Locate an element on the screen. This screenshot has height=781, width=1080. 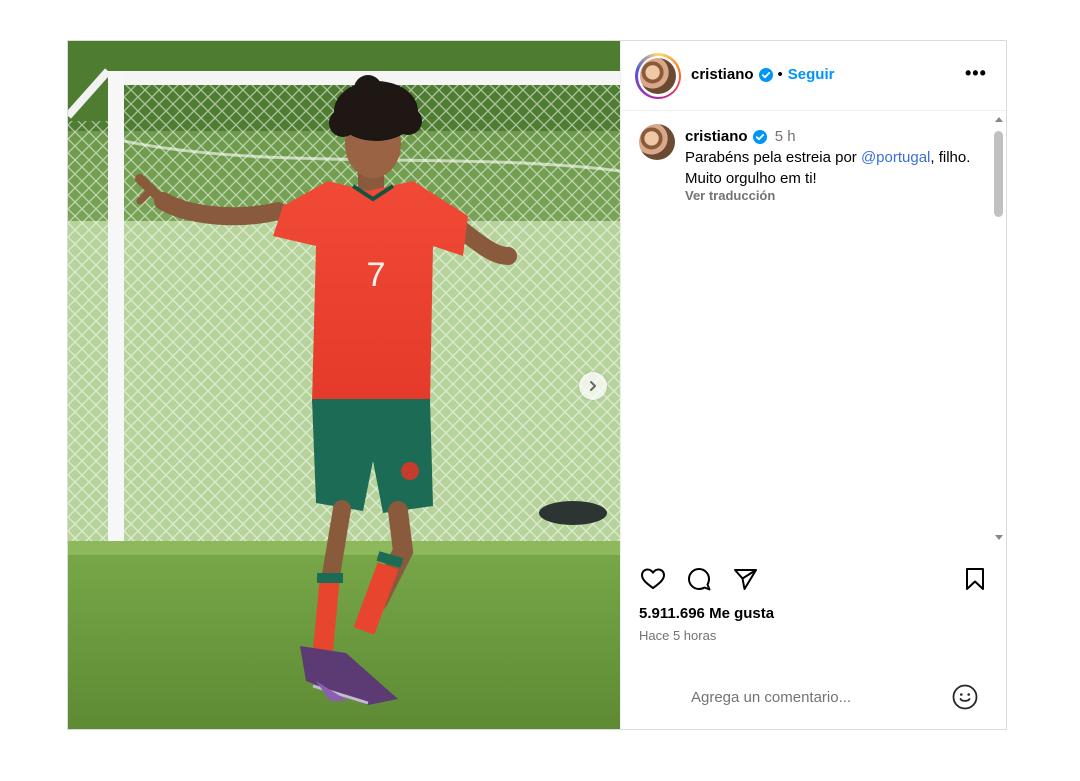
comments-scrollbar is located at coordinates (998, 329).